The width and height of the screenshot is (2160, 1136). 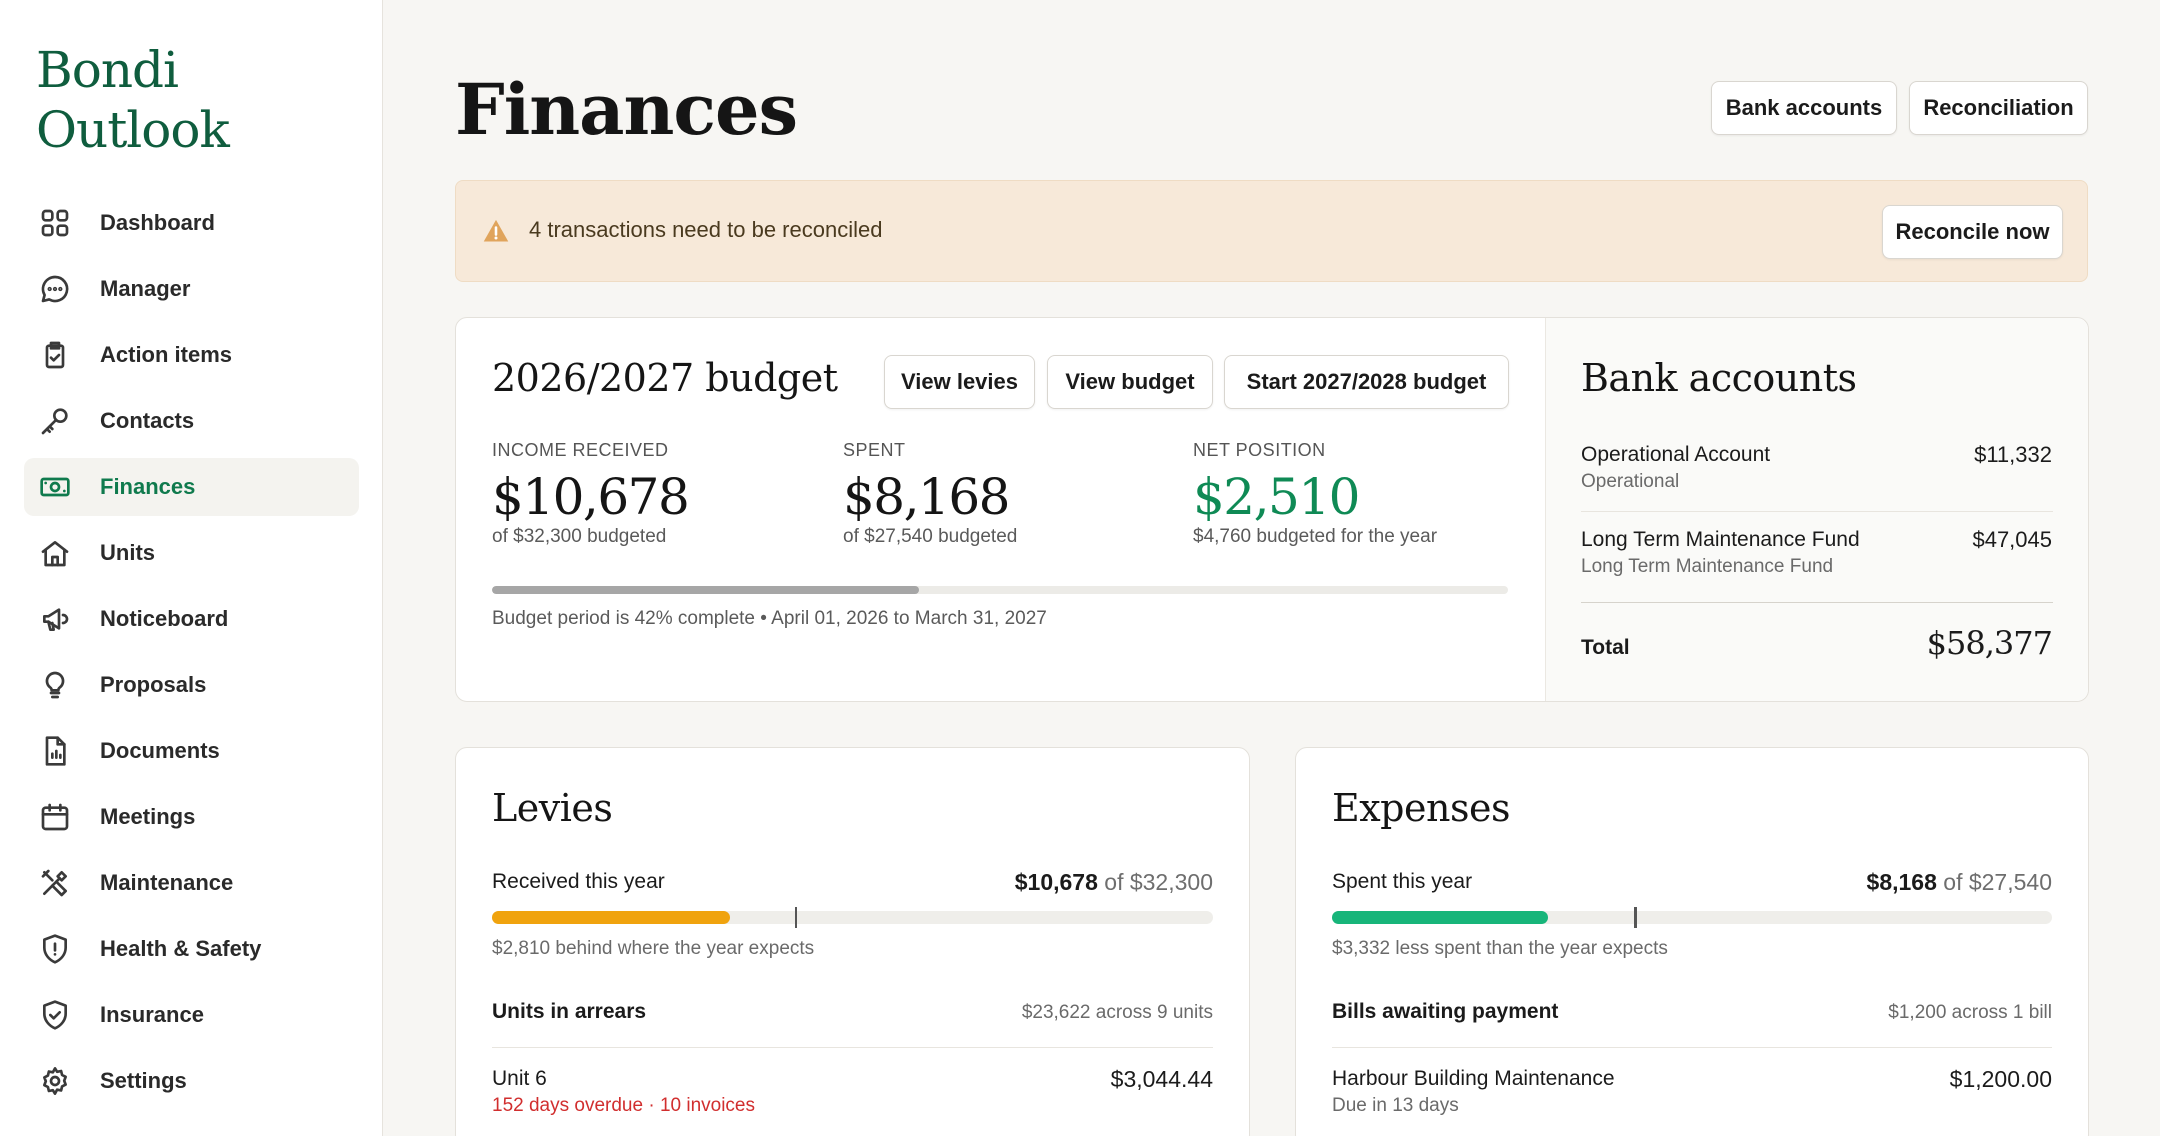 I want to click on shield-check-icon, so click(x=55, y=1015).